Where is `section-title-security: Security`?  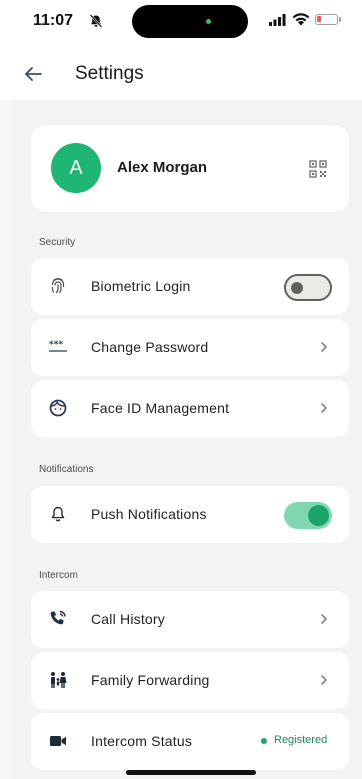
section-title-security: Security is located at coordinates (57, 242).